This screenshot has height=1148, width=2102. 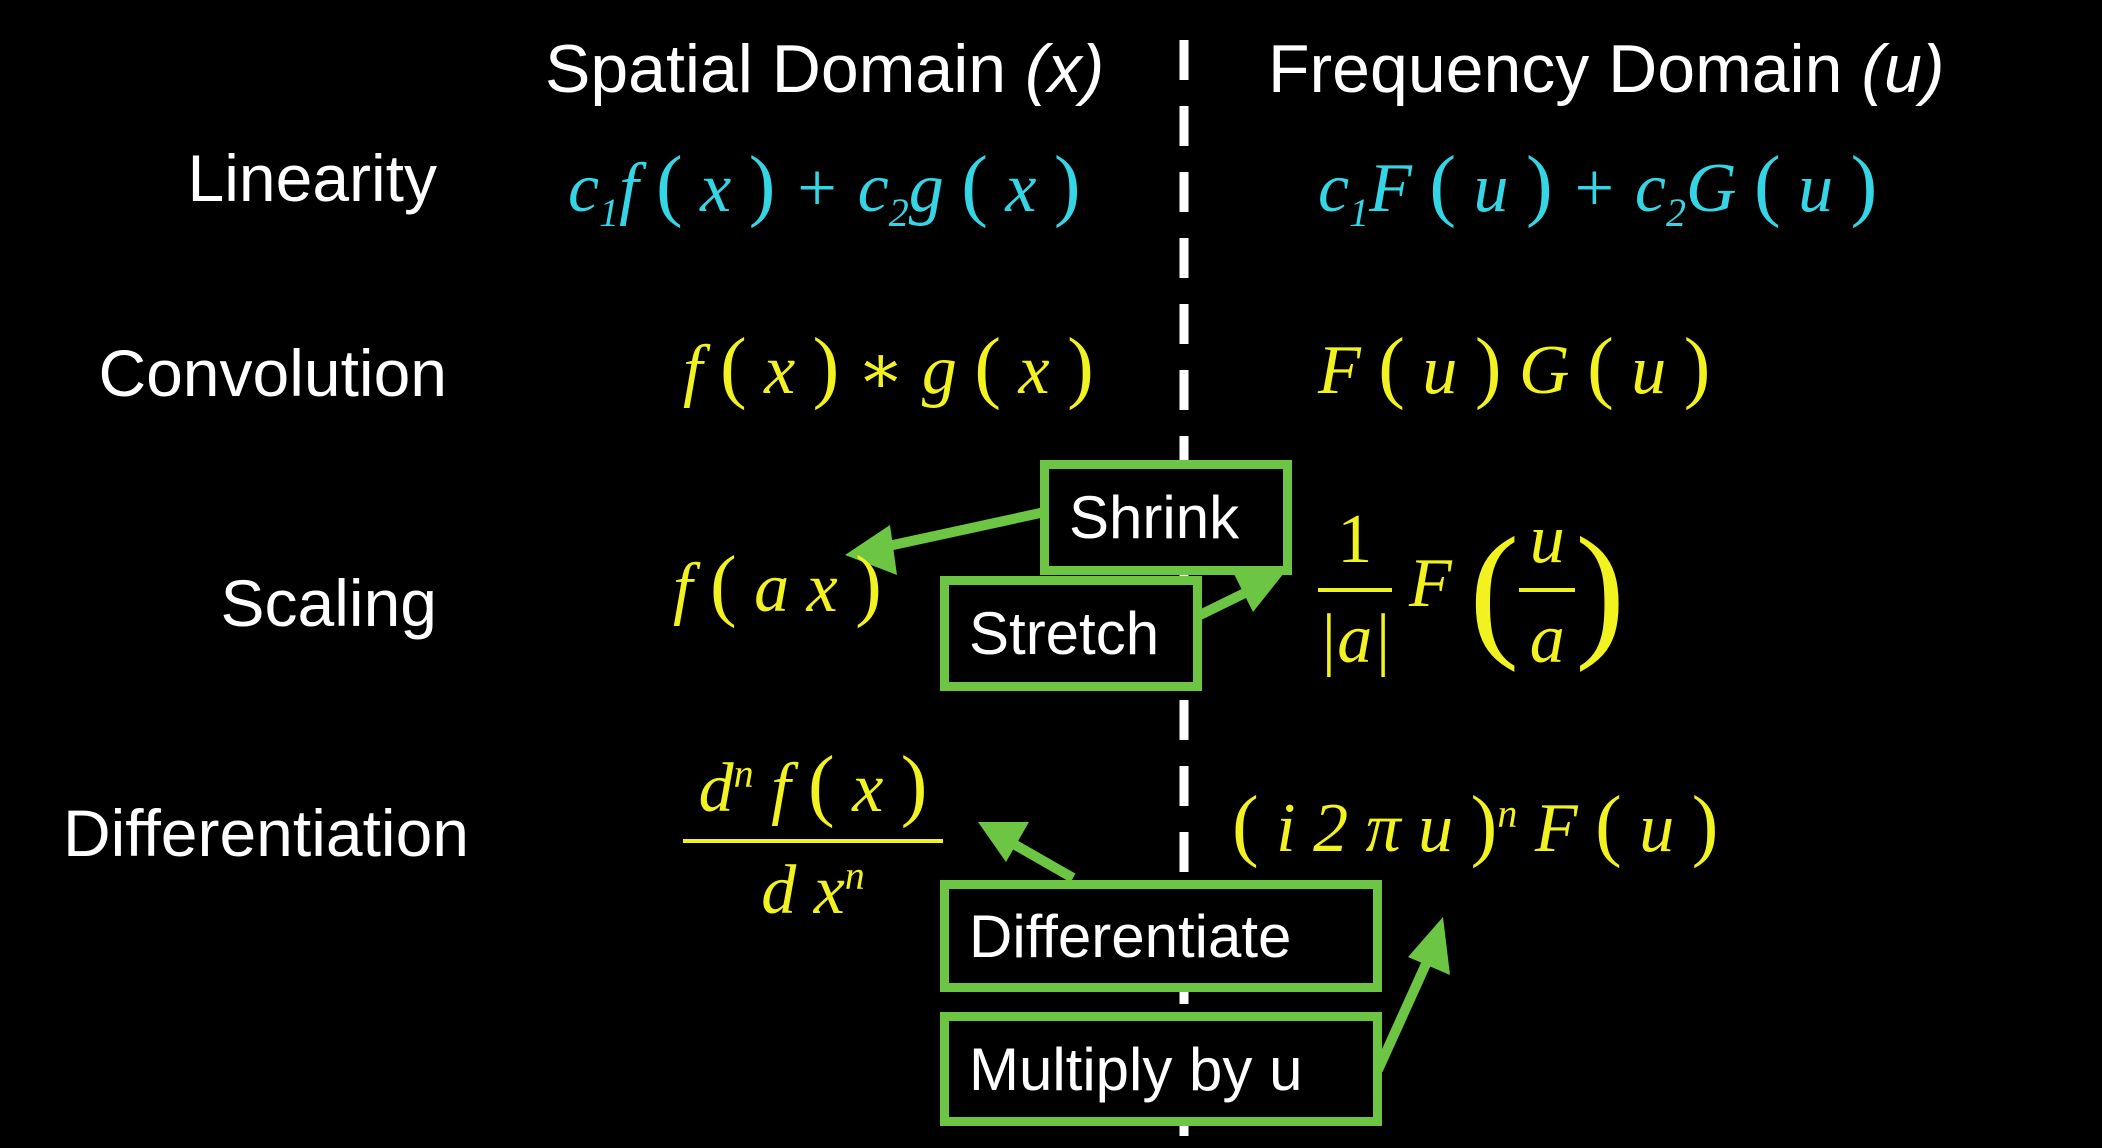 I want to click on linearity-spatial-eq: c1f ( x ) + c2g ( x ), so click(x=824, y=188).